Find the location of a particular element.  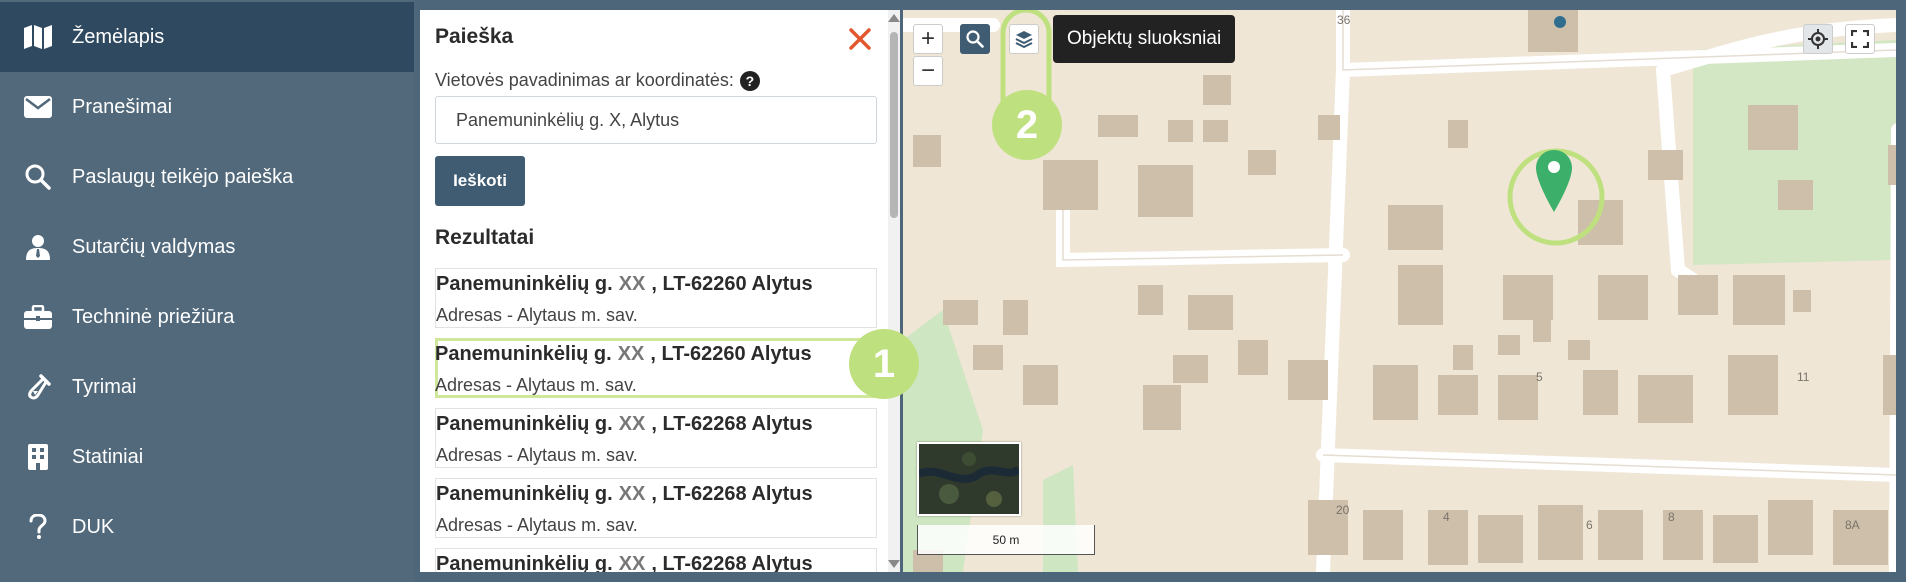

user-tie-icon is located at coordinates (38, 247).